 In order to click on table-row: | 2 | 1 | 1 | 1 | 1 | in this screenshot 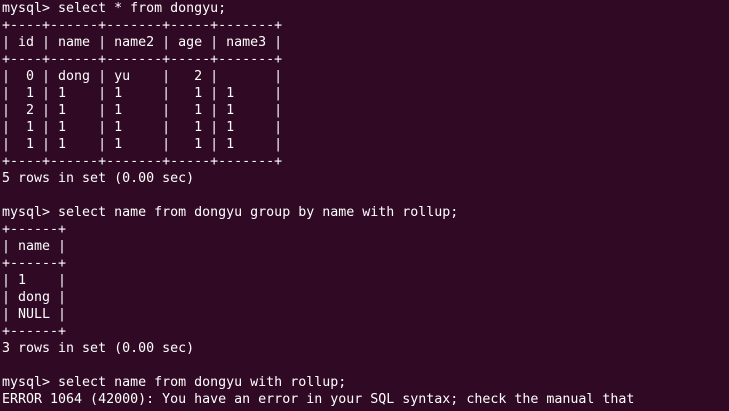, I will do `click(142, 110)`.